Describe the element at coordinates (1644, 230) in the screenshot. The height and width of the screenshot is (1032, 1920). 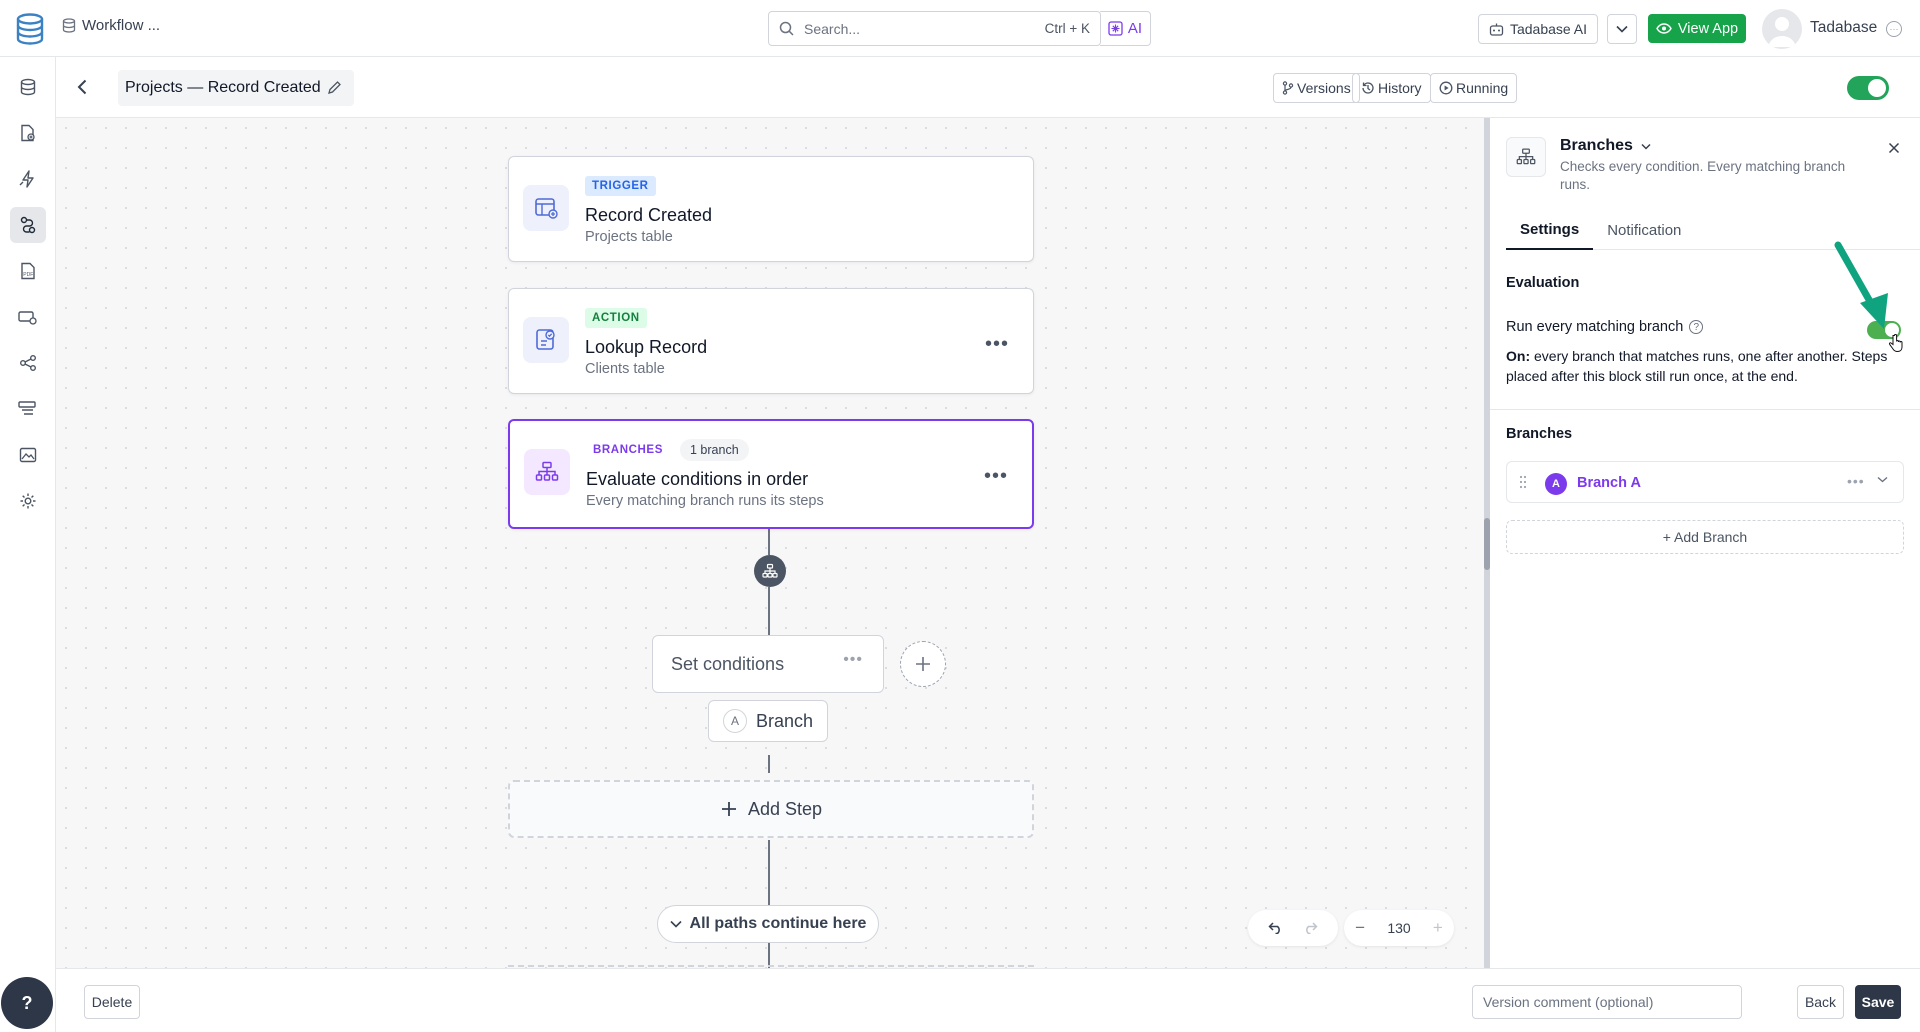
I see `tab-notification: Notification` at that location.